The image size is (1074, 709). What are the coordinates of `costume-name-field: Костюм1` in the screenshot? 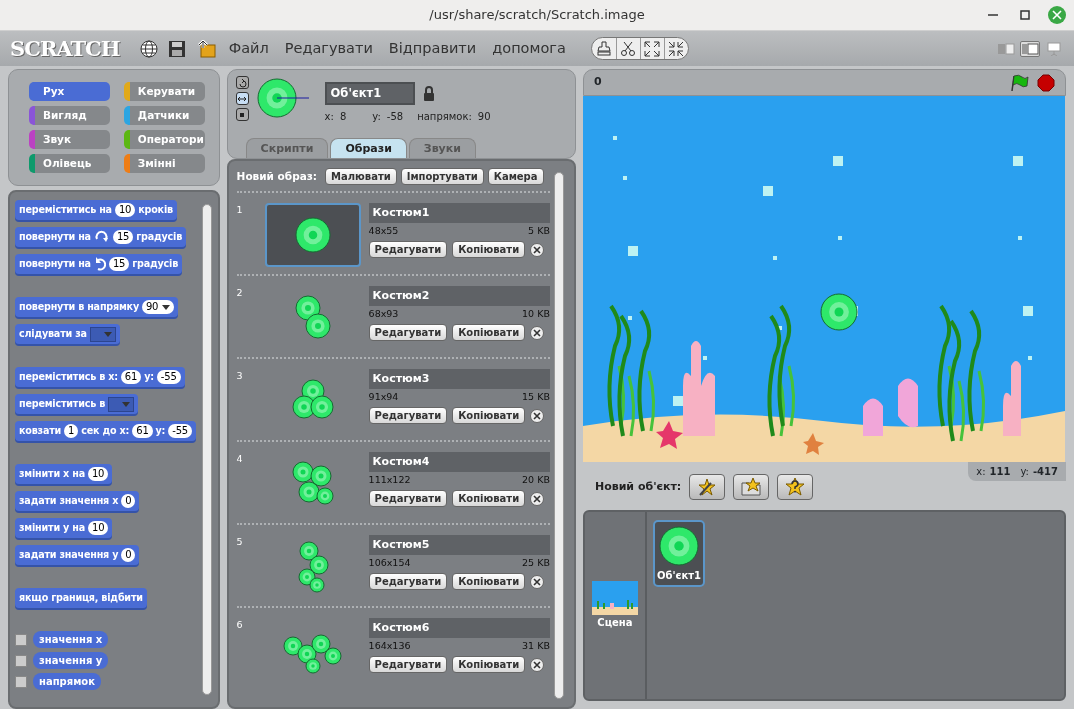 It's located at (459, 213).